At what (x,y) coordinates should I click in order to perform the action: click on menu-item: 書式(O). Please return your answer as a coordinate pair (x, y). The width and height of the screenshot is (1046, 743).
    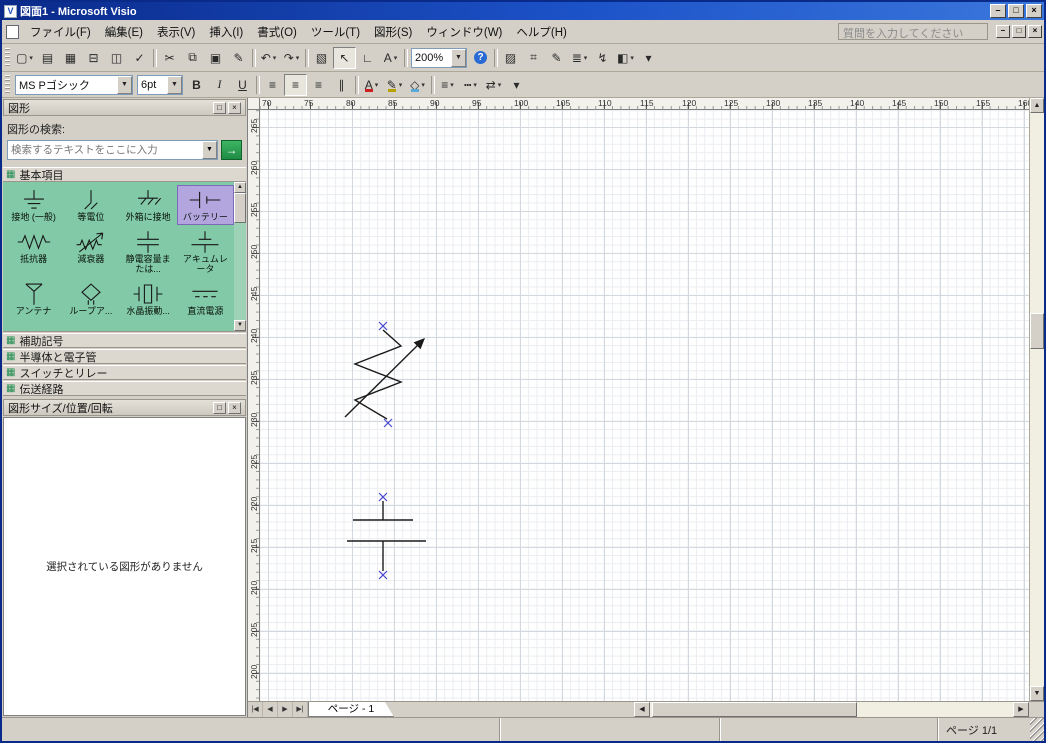
    Looking at the image, I should click on (277, 32).